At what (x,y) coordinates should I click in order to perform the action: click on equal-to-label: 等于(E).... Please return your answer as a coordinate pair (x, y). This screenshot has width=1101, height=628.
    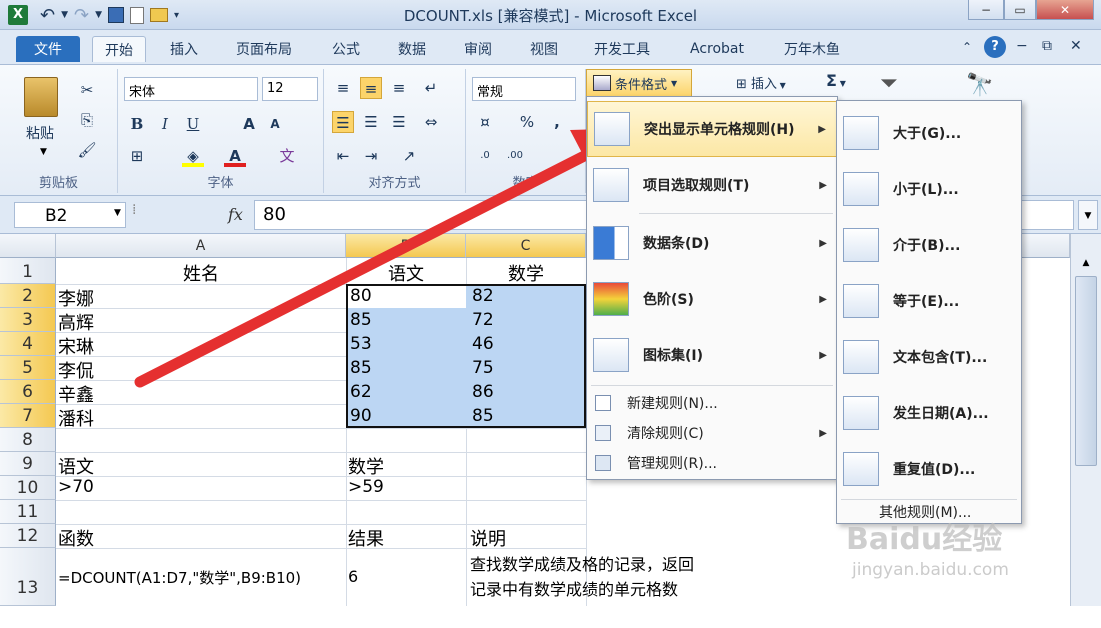
    Looking at the image, I should click on (926, 302).